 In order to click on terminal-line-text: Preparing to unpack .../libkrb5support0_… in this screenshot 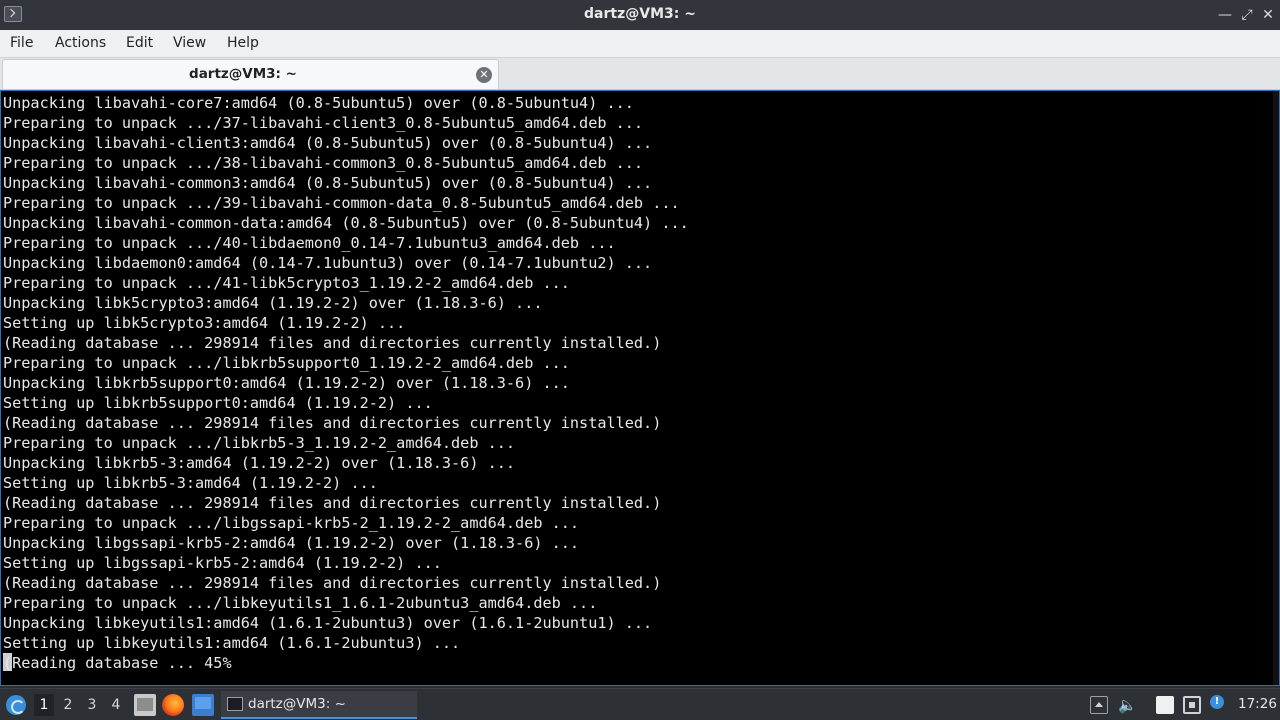, I will do `click(286, 363)`.